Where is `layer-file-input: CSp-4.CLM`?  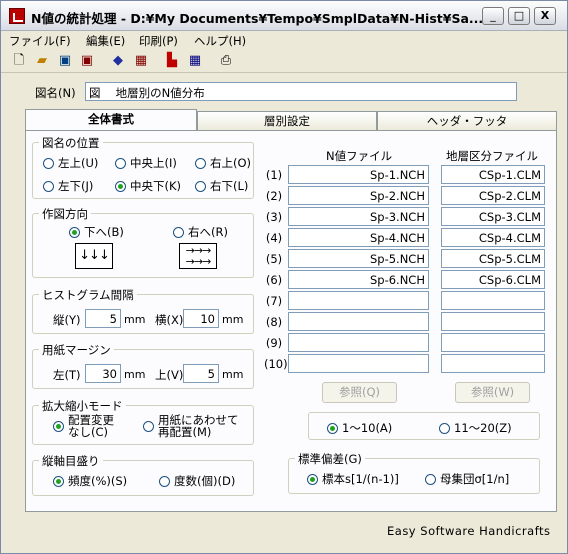
layer-file-input: CSp-4.CLM is located at coordinates (493, 237).